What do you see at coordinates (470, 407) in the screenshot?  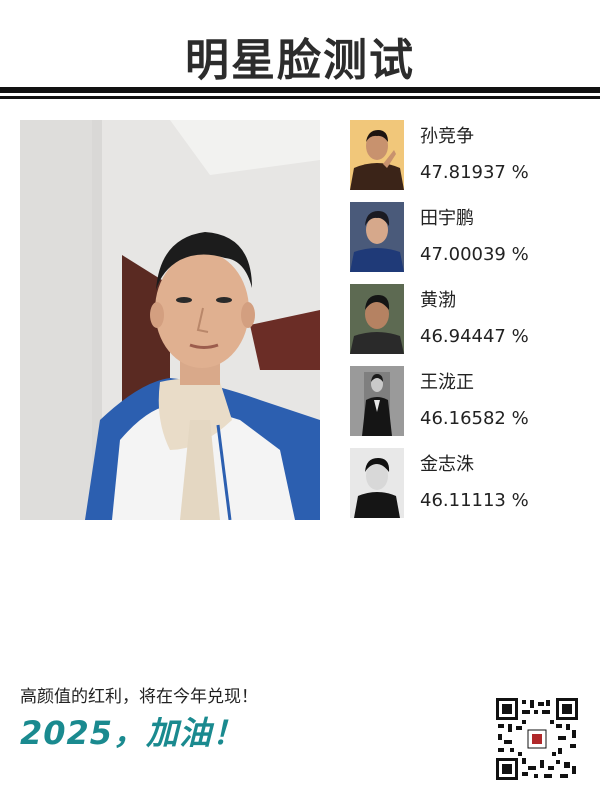 I see `list-item: 王泷正 46.16582 %` at bounding box center [470, 407].